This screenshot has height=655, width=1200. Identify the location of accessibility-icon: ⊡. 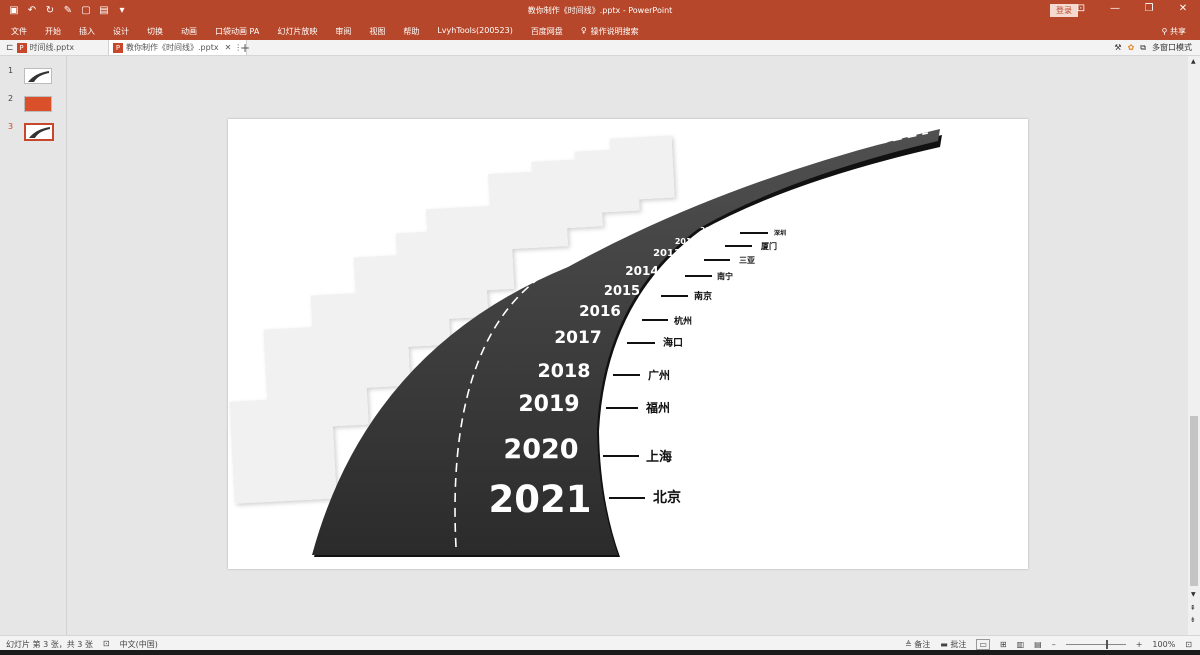
(106, 644).